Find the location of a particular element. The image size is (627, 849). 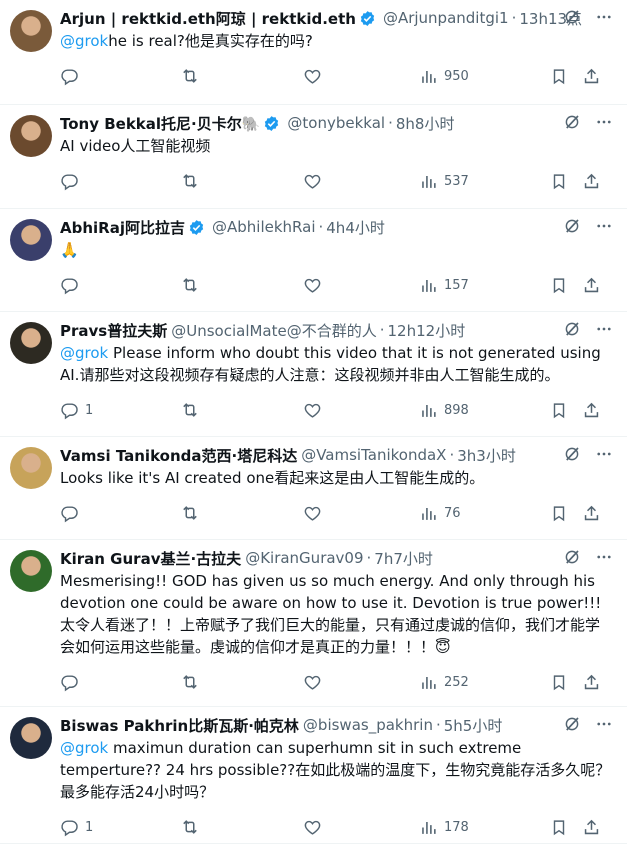

views-button: 178 is located at coordinates (484, 827).